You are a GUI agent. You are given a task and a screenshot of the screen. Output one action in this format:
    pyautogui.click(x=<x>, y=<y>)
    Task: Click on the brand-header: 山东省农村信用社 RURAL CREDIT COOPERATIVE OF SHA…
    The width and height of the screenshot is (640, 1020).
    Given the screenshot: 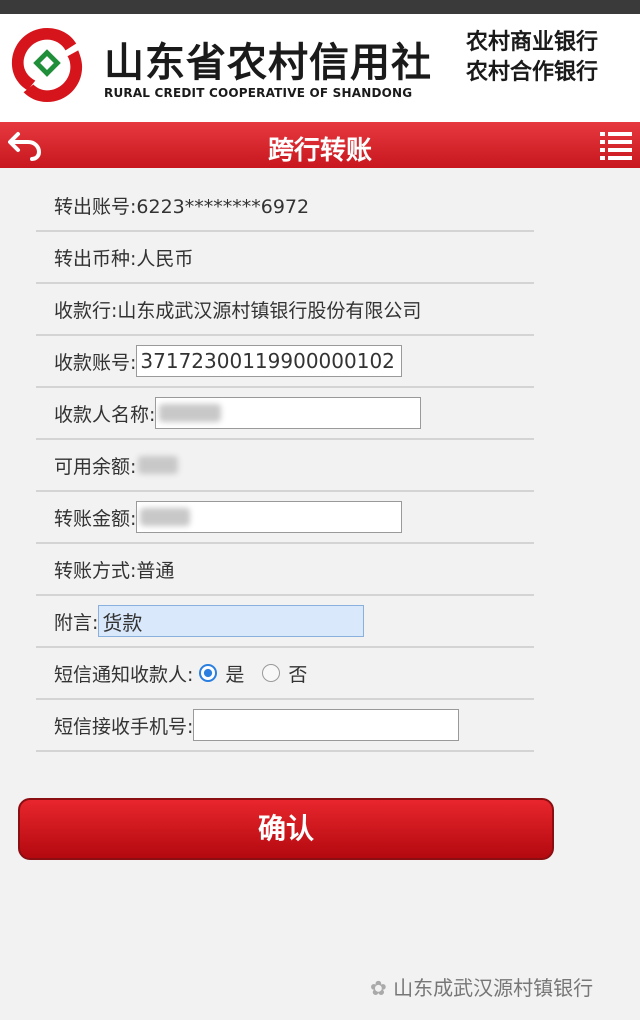 What is the action you would take?
    pyautogui.click(x=320, y=68)
    